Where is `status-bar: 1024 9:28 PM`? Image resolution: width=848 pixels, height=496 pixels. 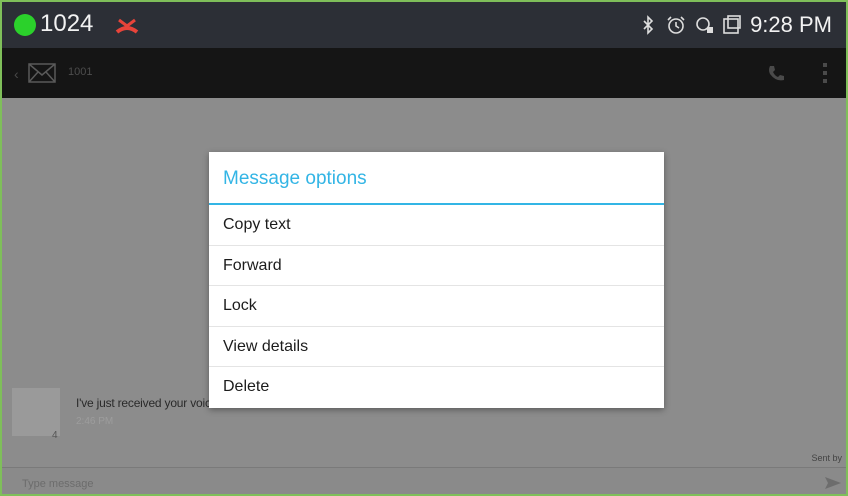 status-bar: 1024 9:28 PM is located at coordinates (424, 25).